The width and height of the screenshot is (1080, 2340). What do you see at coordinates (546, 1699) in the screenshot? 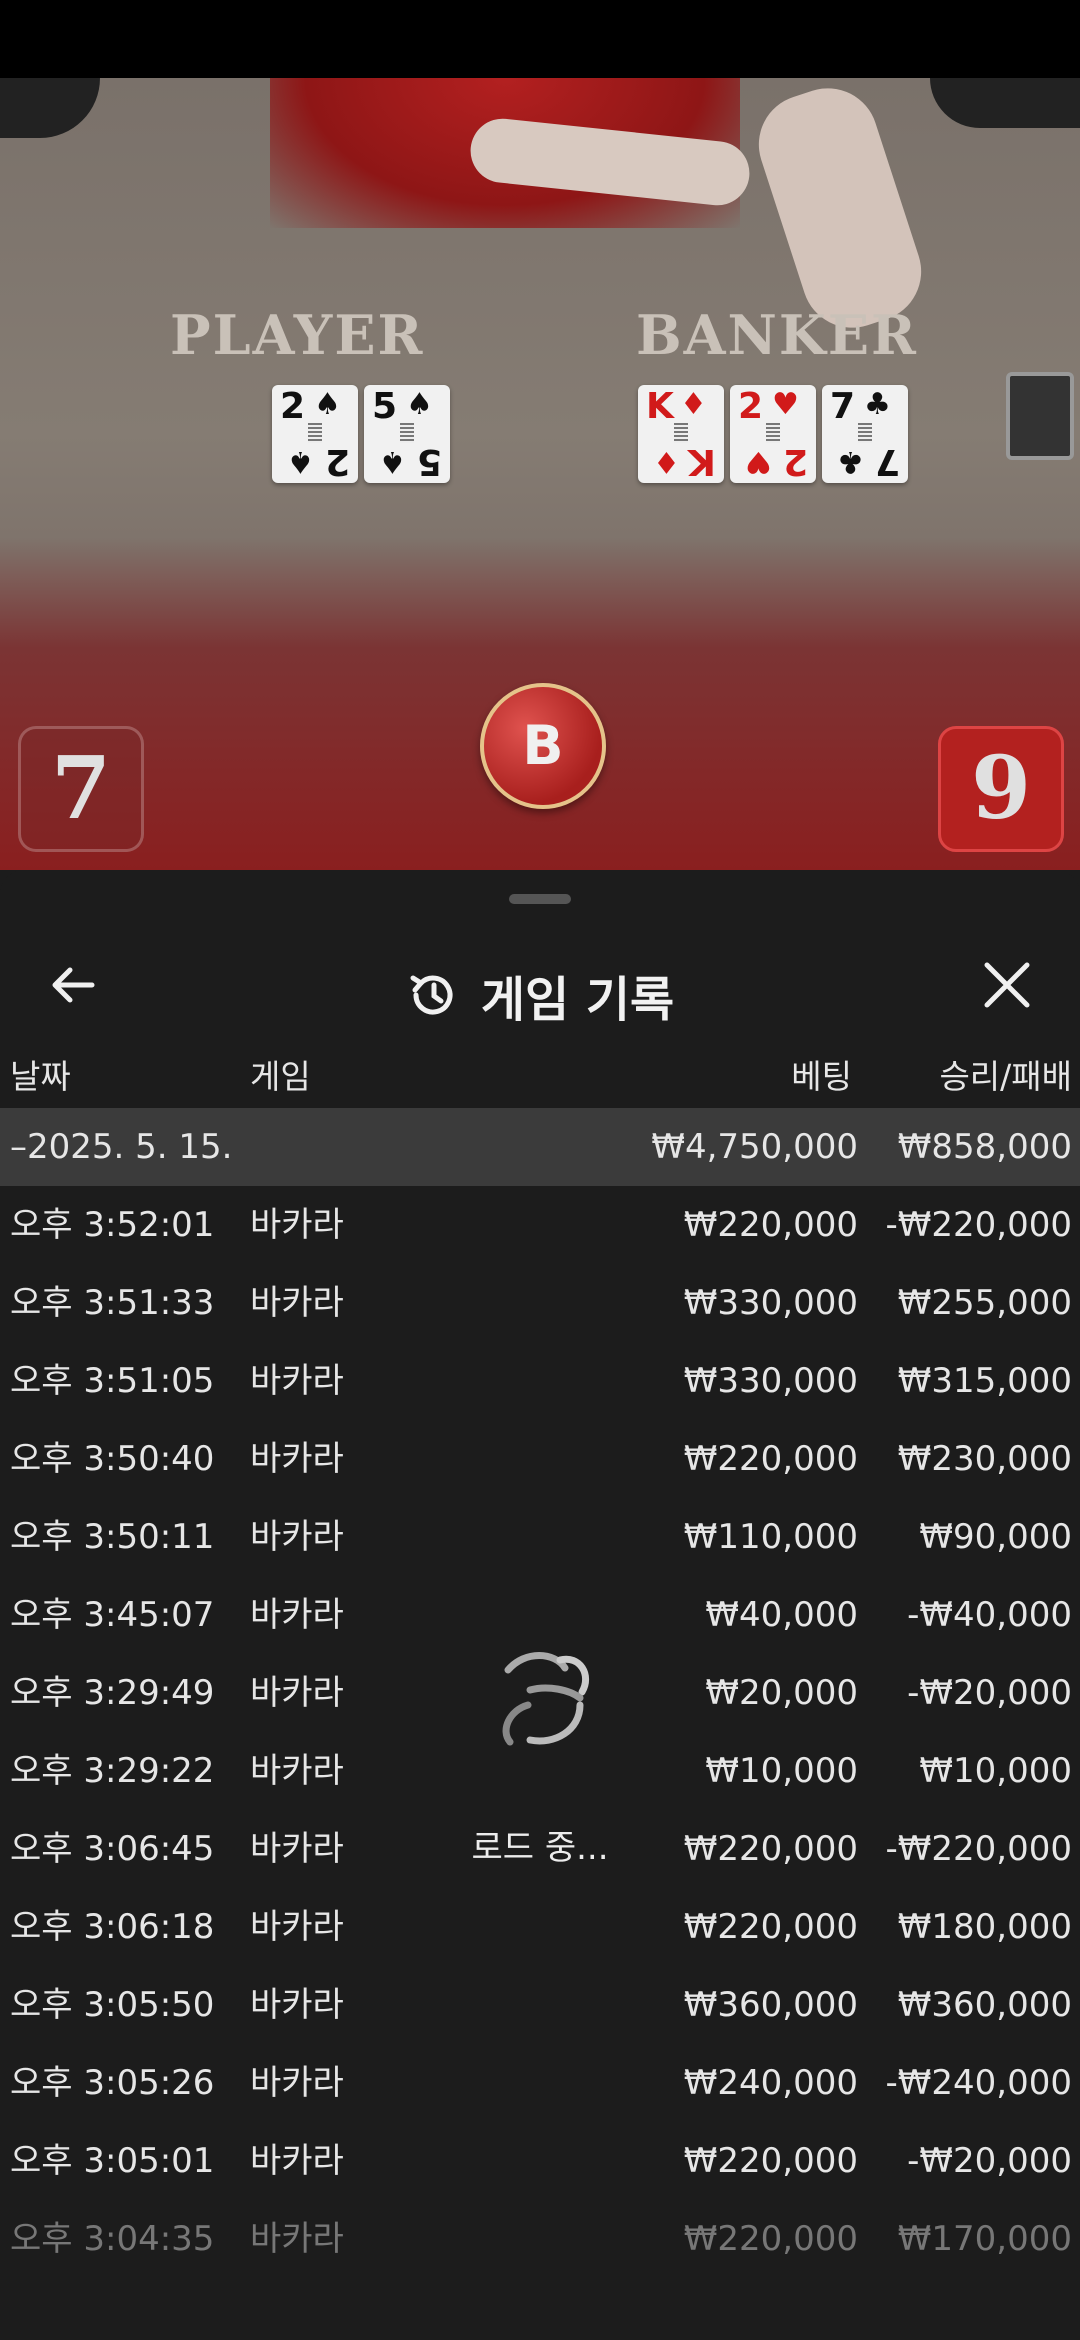
I see `spinner-icon` at bounding box center [546, 1699].